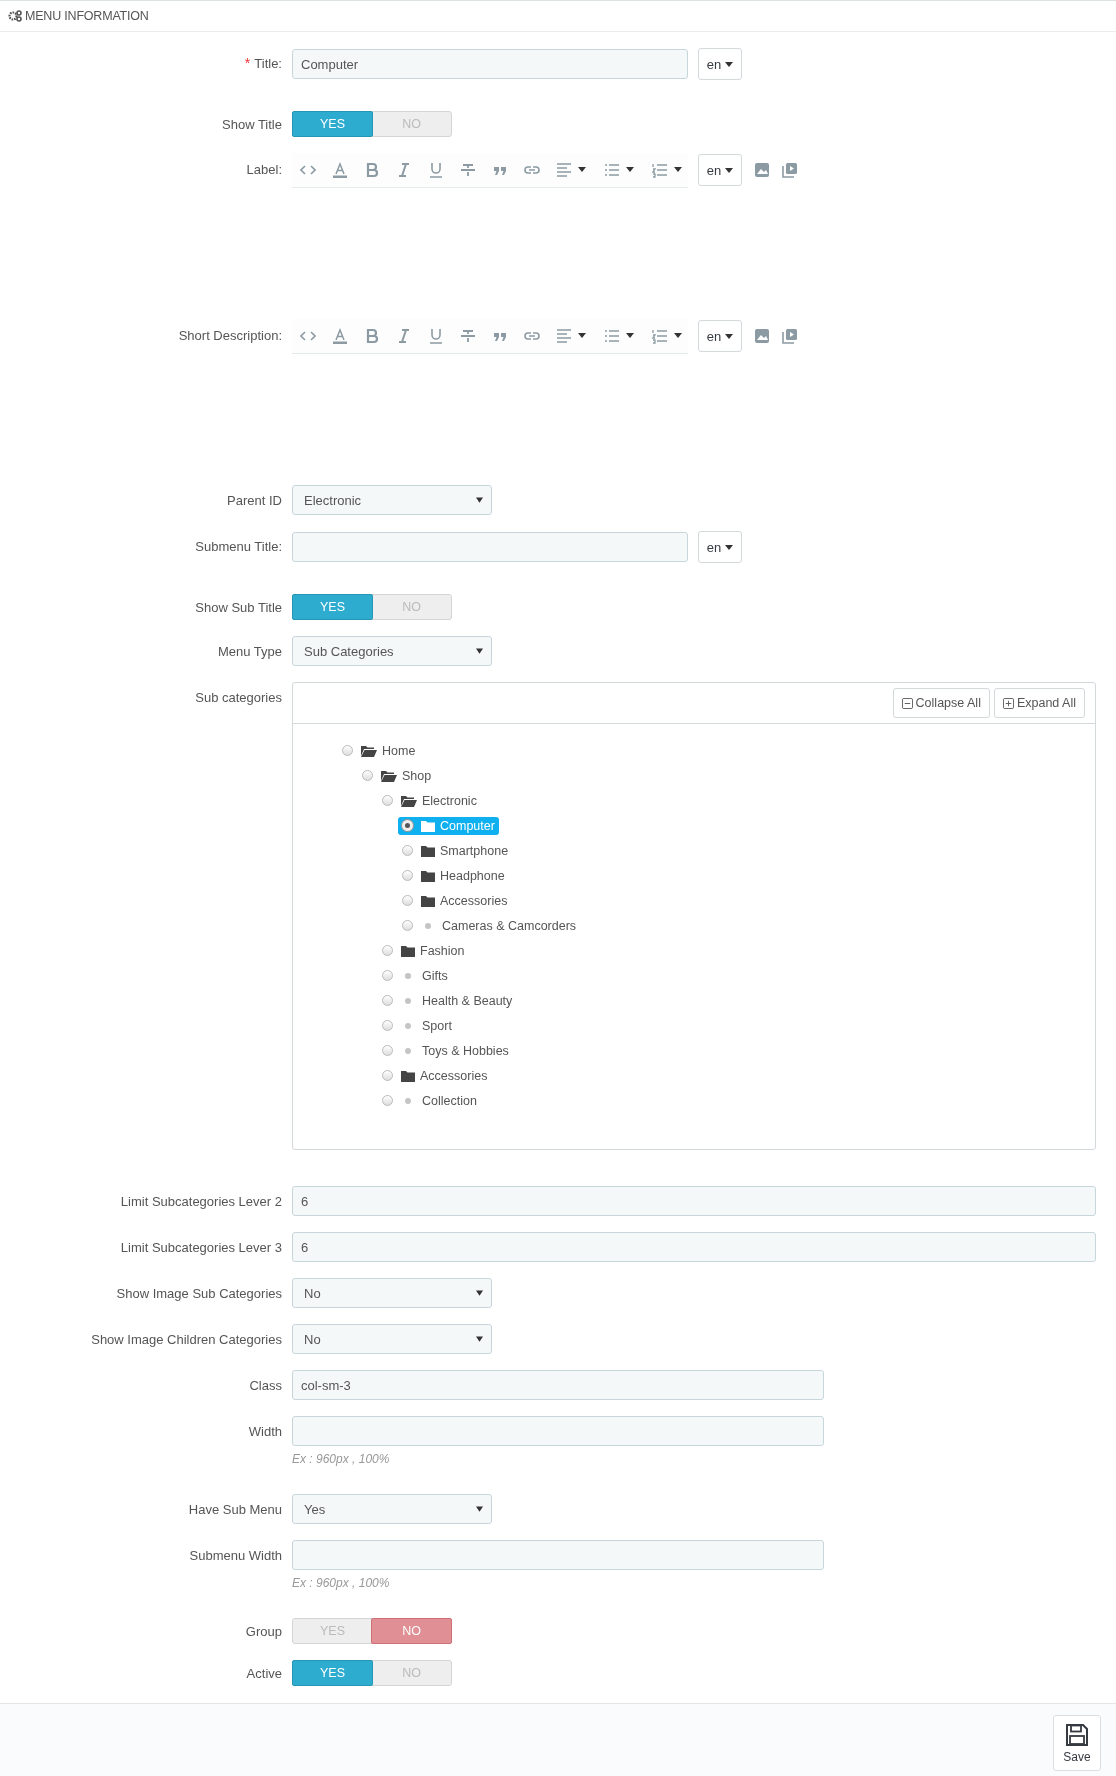 Image resolution: width=1116 pixels, height=1776 pixels. I want to click on save-button: Save, so click(1077, 1743).